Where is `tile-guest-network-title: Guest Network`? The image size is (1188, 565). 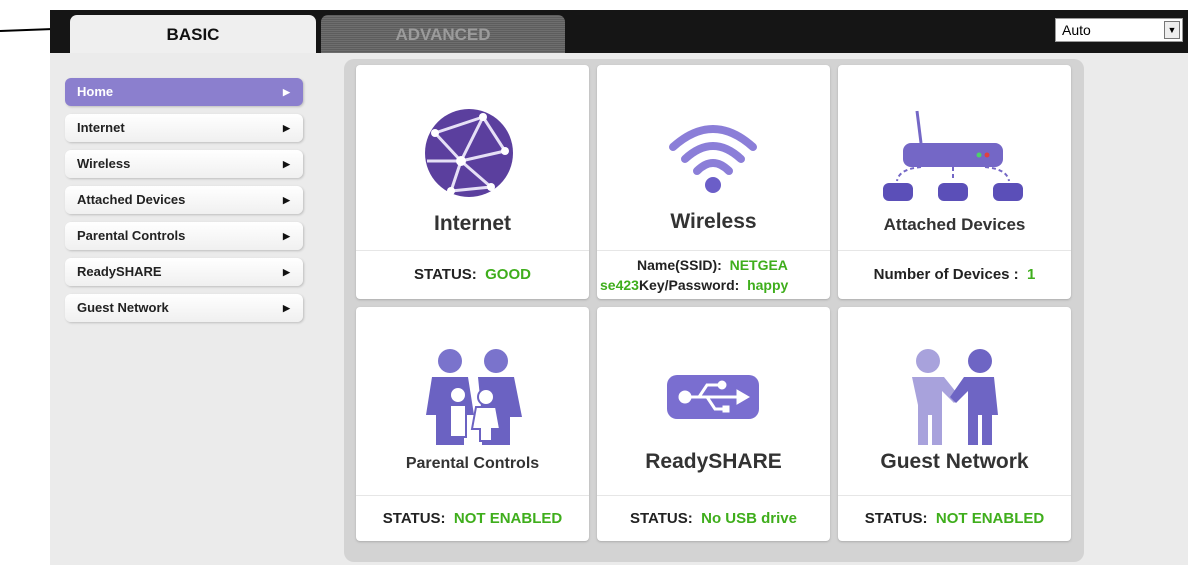 tile-guest-network-title: Guest Network is located at coordinates (954, 461).